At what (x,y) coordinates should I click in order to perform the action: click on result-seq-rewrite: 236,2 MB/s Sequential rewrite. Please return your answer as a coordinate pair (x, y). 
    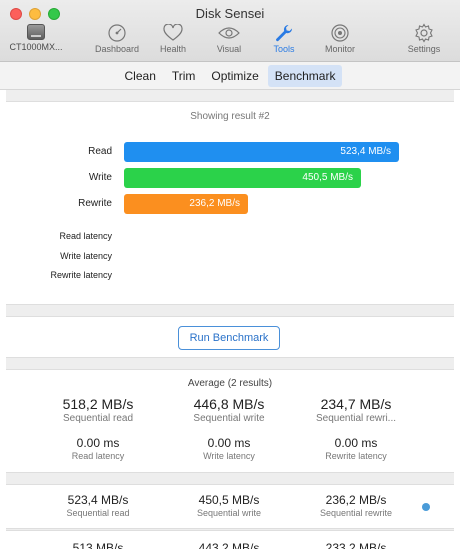
    Looking at the image, I should click on (356, 505).